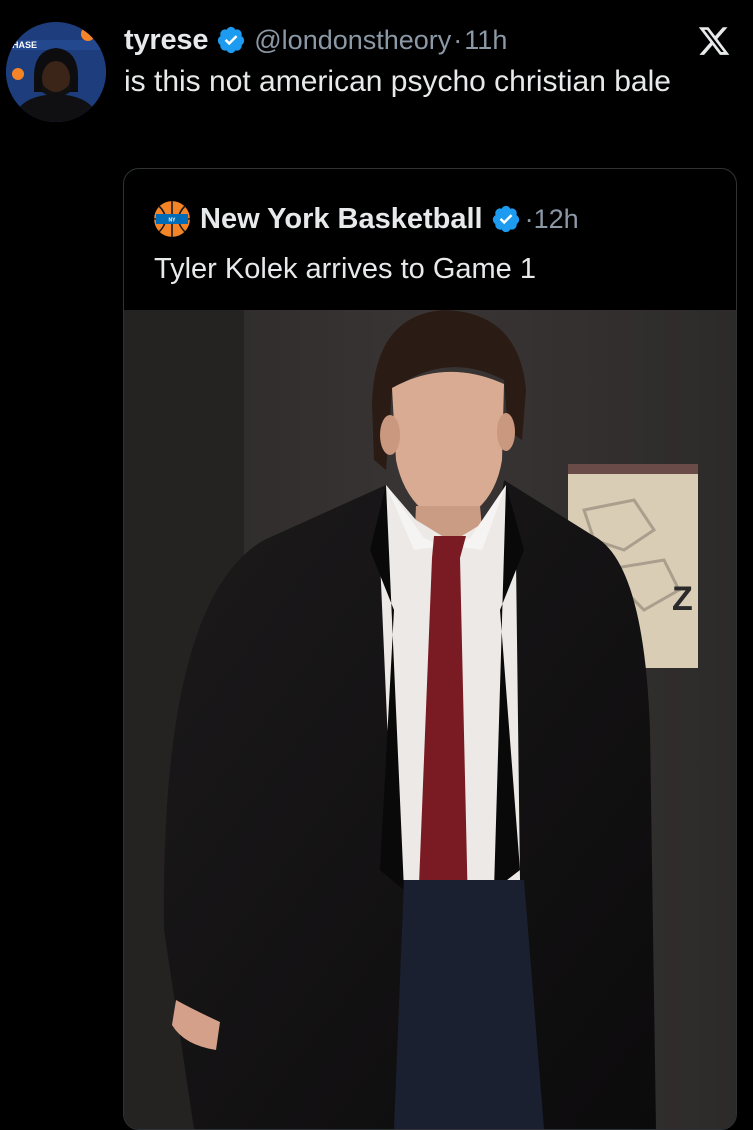 The height and width of the screenshot is (1130, 753). I want to click on tweet-timestamp: 11h, so click(485, 40).